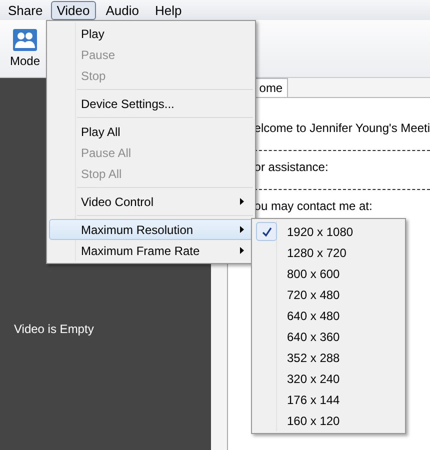  Describe the element at coordinates (151, 250) in the screenshot. I see `menu-item: Maximum Frame Rate` at that location.